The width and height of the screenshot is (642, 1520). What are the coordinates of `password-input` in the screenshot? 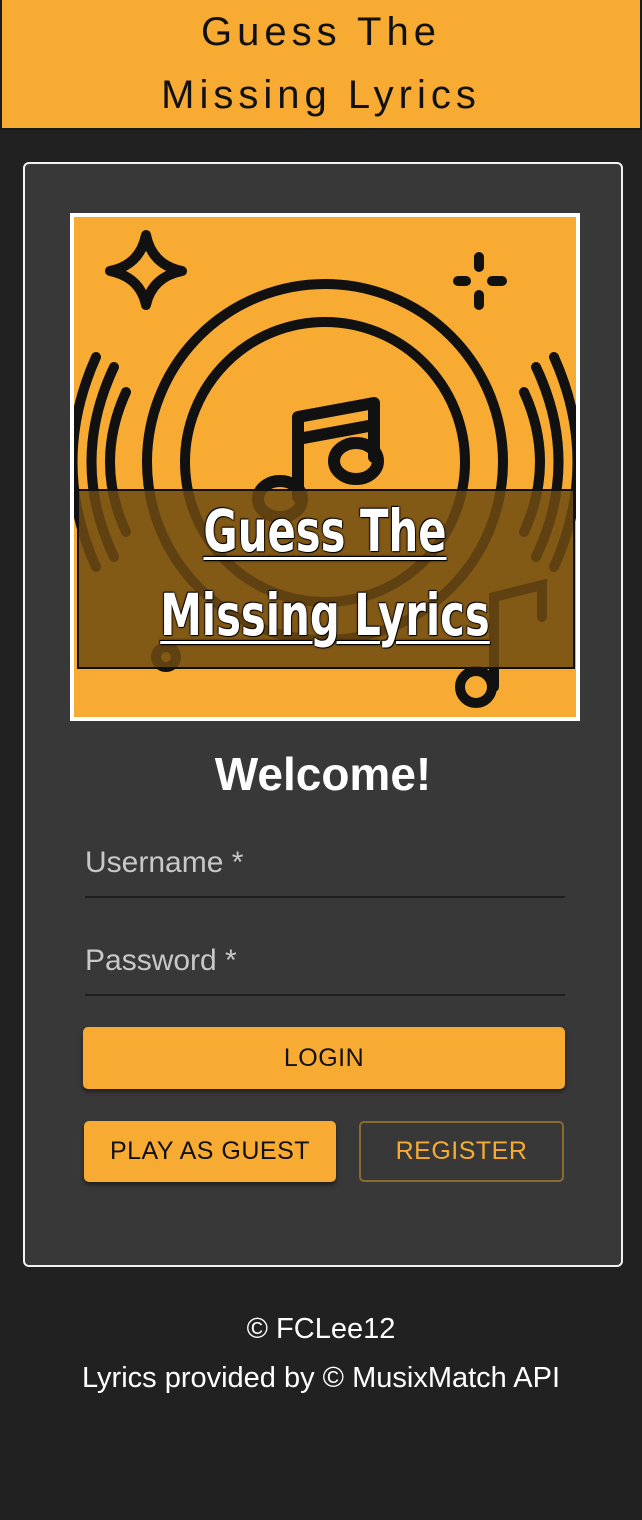 It's located at (325, 967).